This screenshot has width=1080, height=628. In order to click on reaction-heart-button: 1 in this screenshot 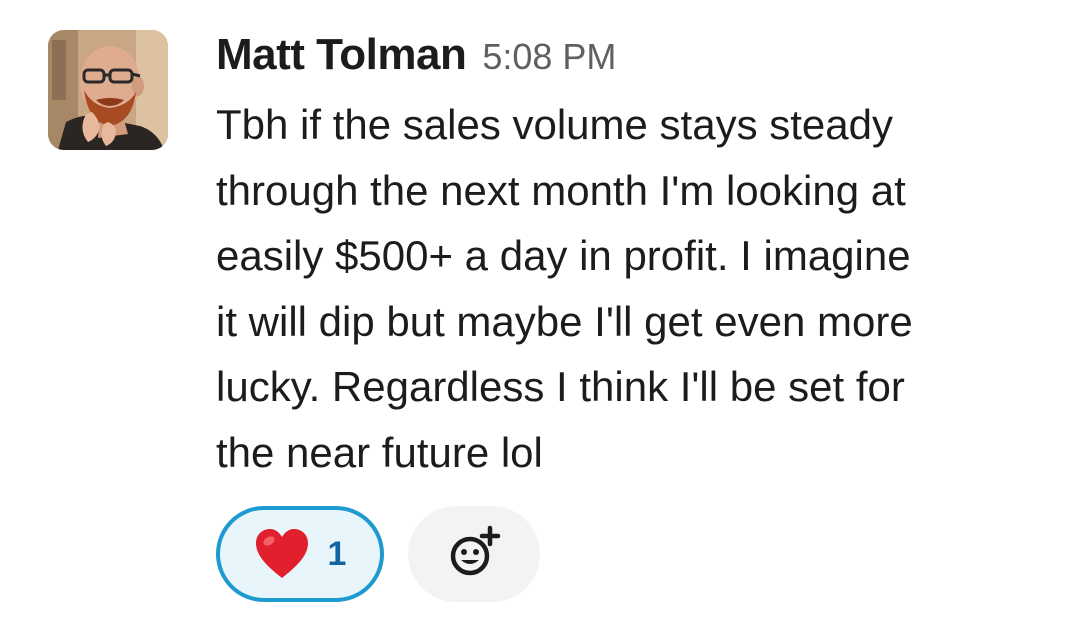, I will do `click(300, 554)`.